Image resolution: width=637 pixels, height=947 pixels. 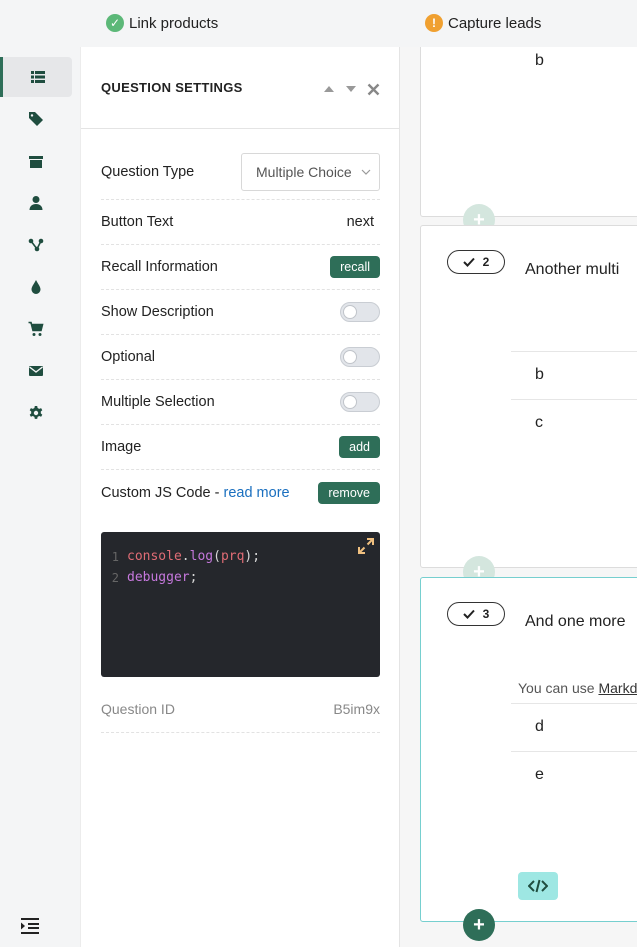 I want to click on custom-js-label: Custom JS Code -, so click(x=162, y=492).